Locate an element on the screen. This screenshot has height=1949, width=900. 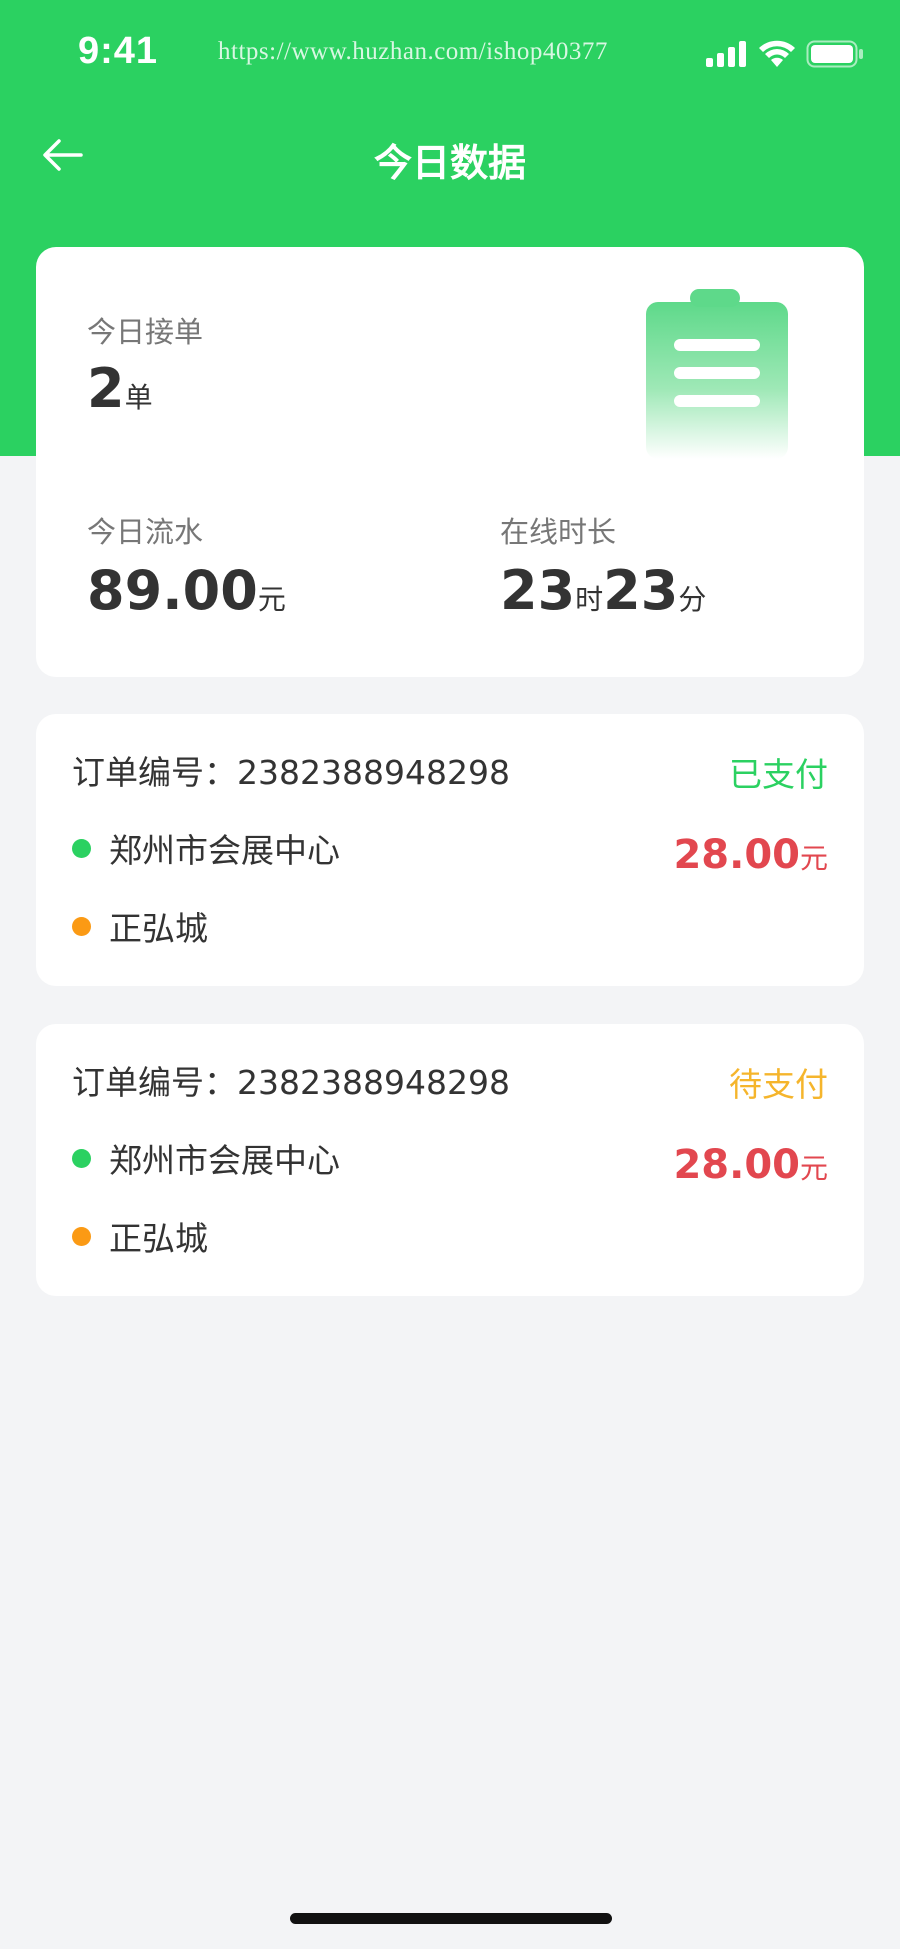
orders-today-label: 今日接单 is located at coordinates (145, 332).